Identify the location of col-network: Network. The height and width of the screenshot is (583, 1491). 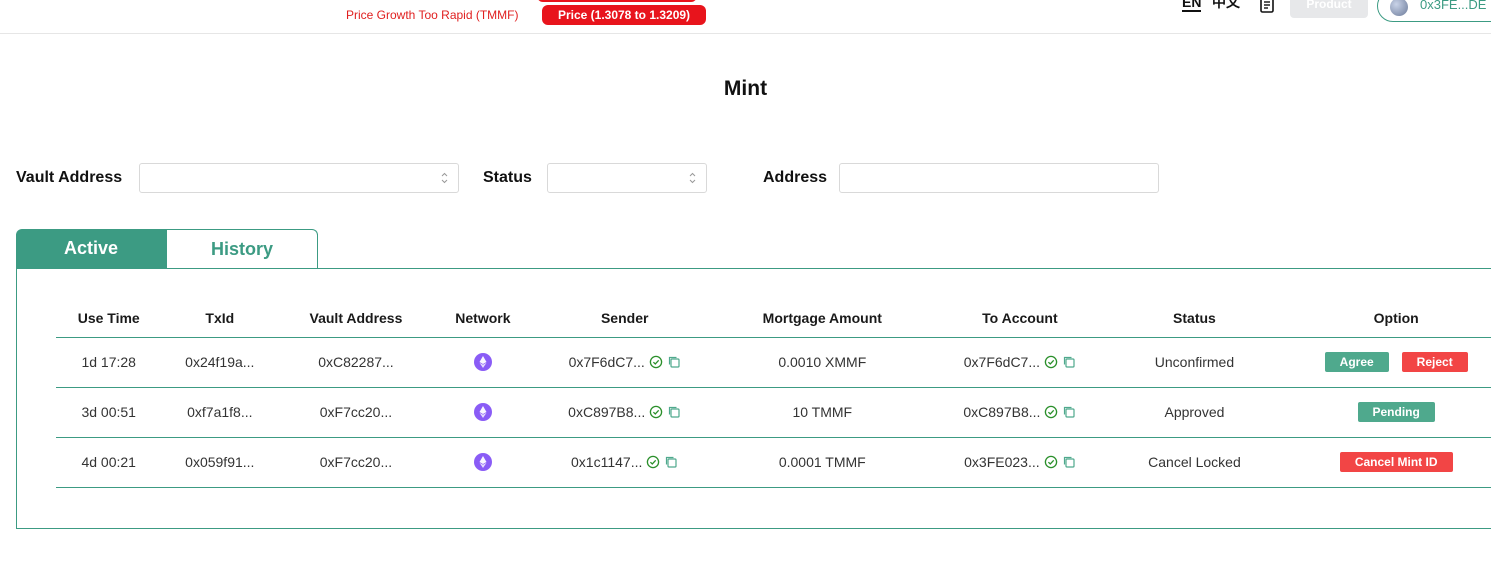
(483, 318).